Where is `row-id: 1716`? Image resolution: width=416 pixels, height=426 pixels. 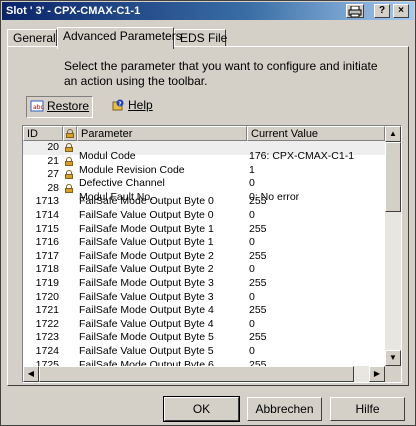
row-id: 1716 is located at coordinates (47, 242).